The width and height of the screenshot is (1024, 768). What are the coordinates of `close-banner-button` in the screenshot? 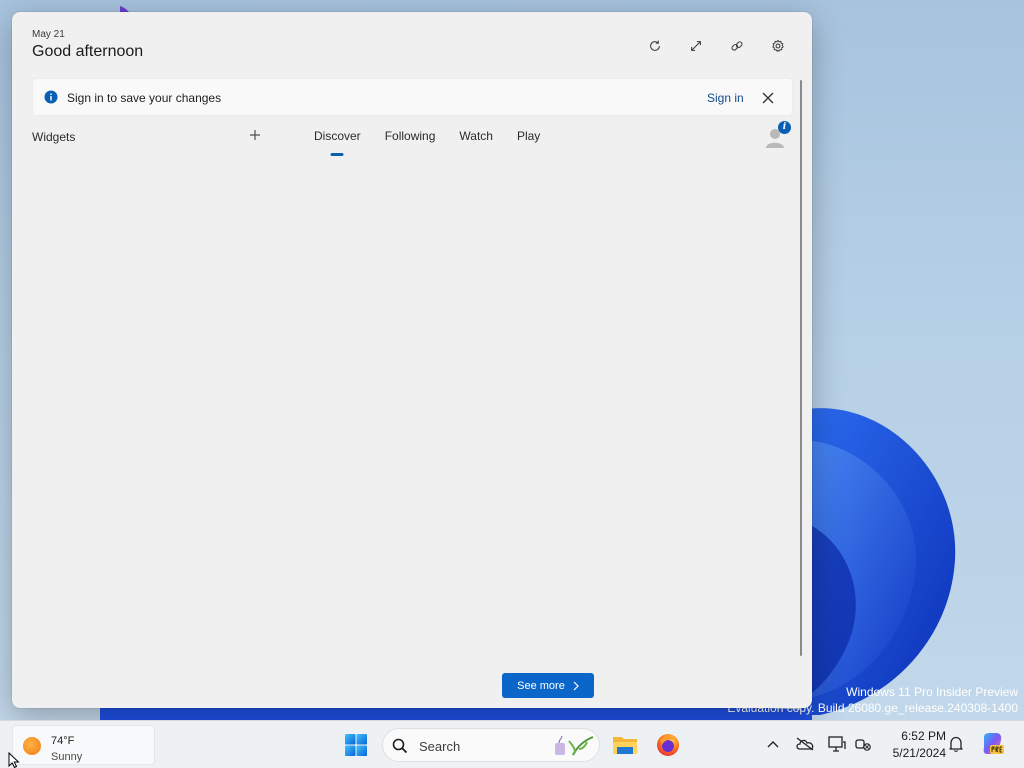 It's located at (768, 98).